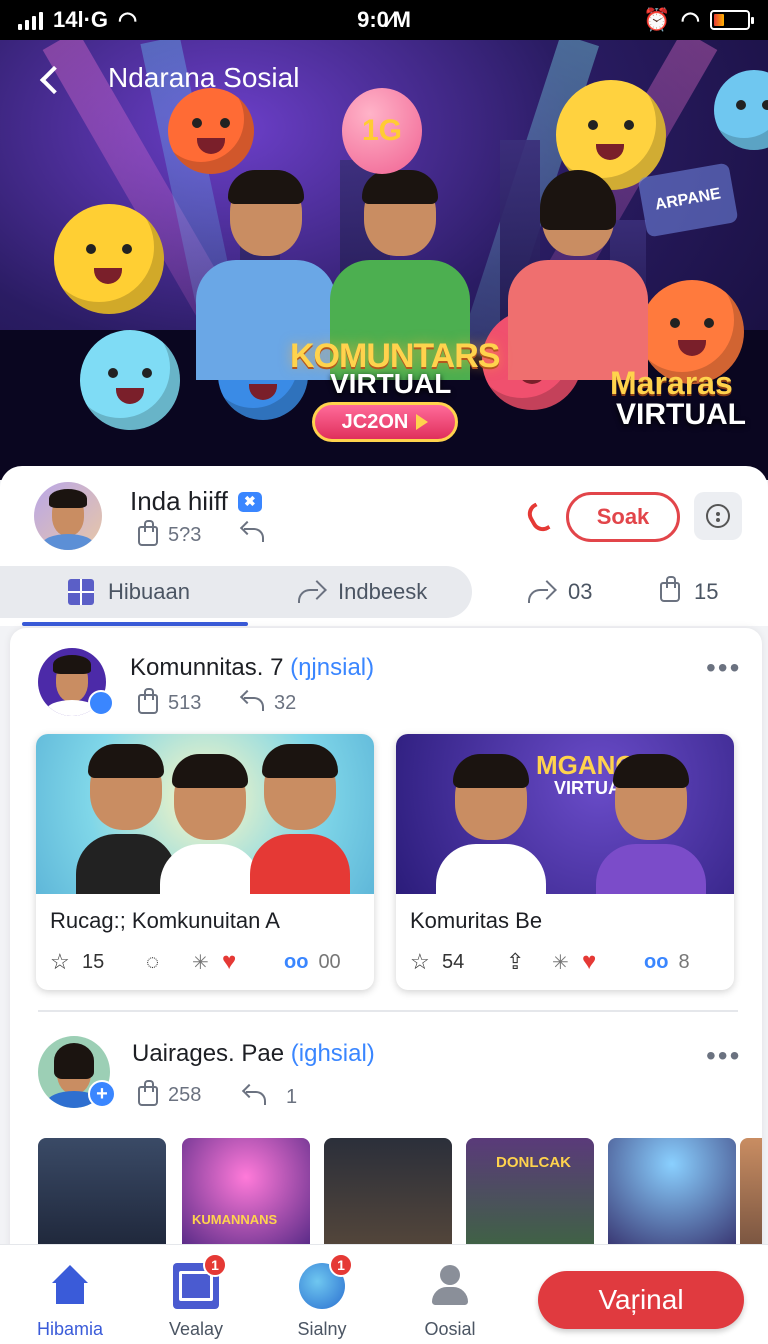  I want to click on nav-profile: Oosial, so click(450, 1301).